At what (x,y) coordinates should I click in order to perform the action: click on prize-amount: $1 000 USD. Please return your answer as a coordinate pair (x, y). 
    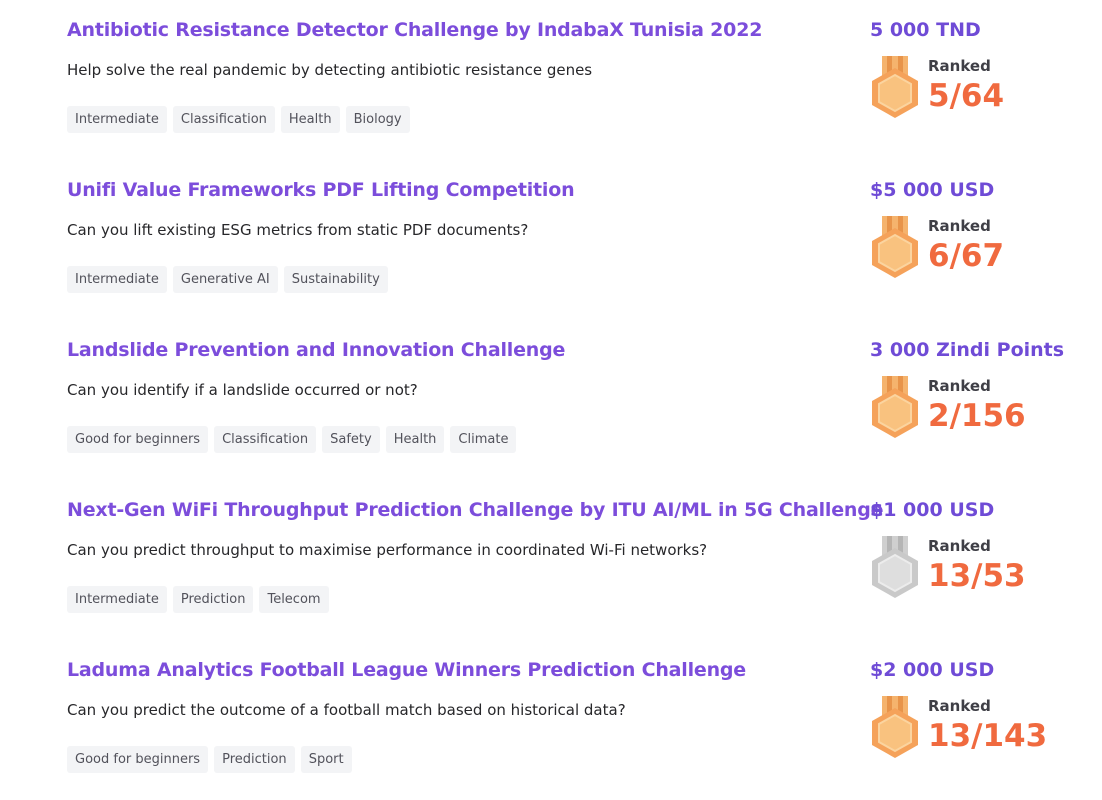
    Looking at the image, I should click on (932, 510).